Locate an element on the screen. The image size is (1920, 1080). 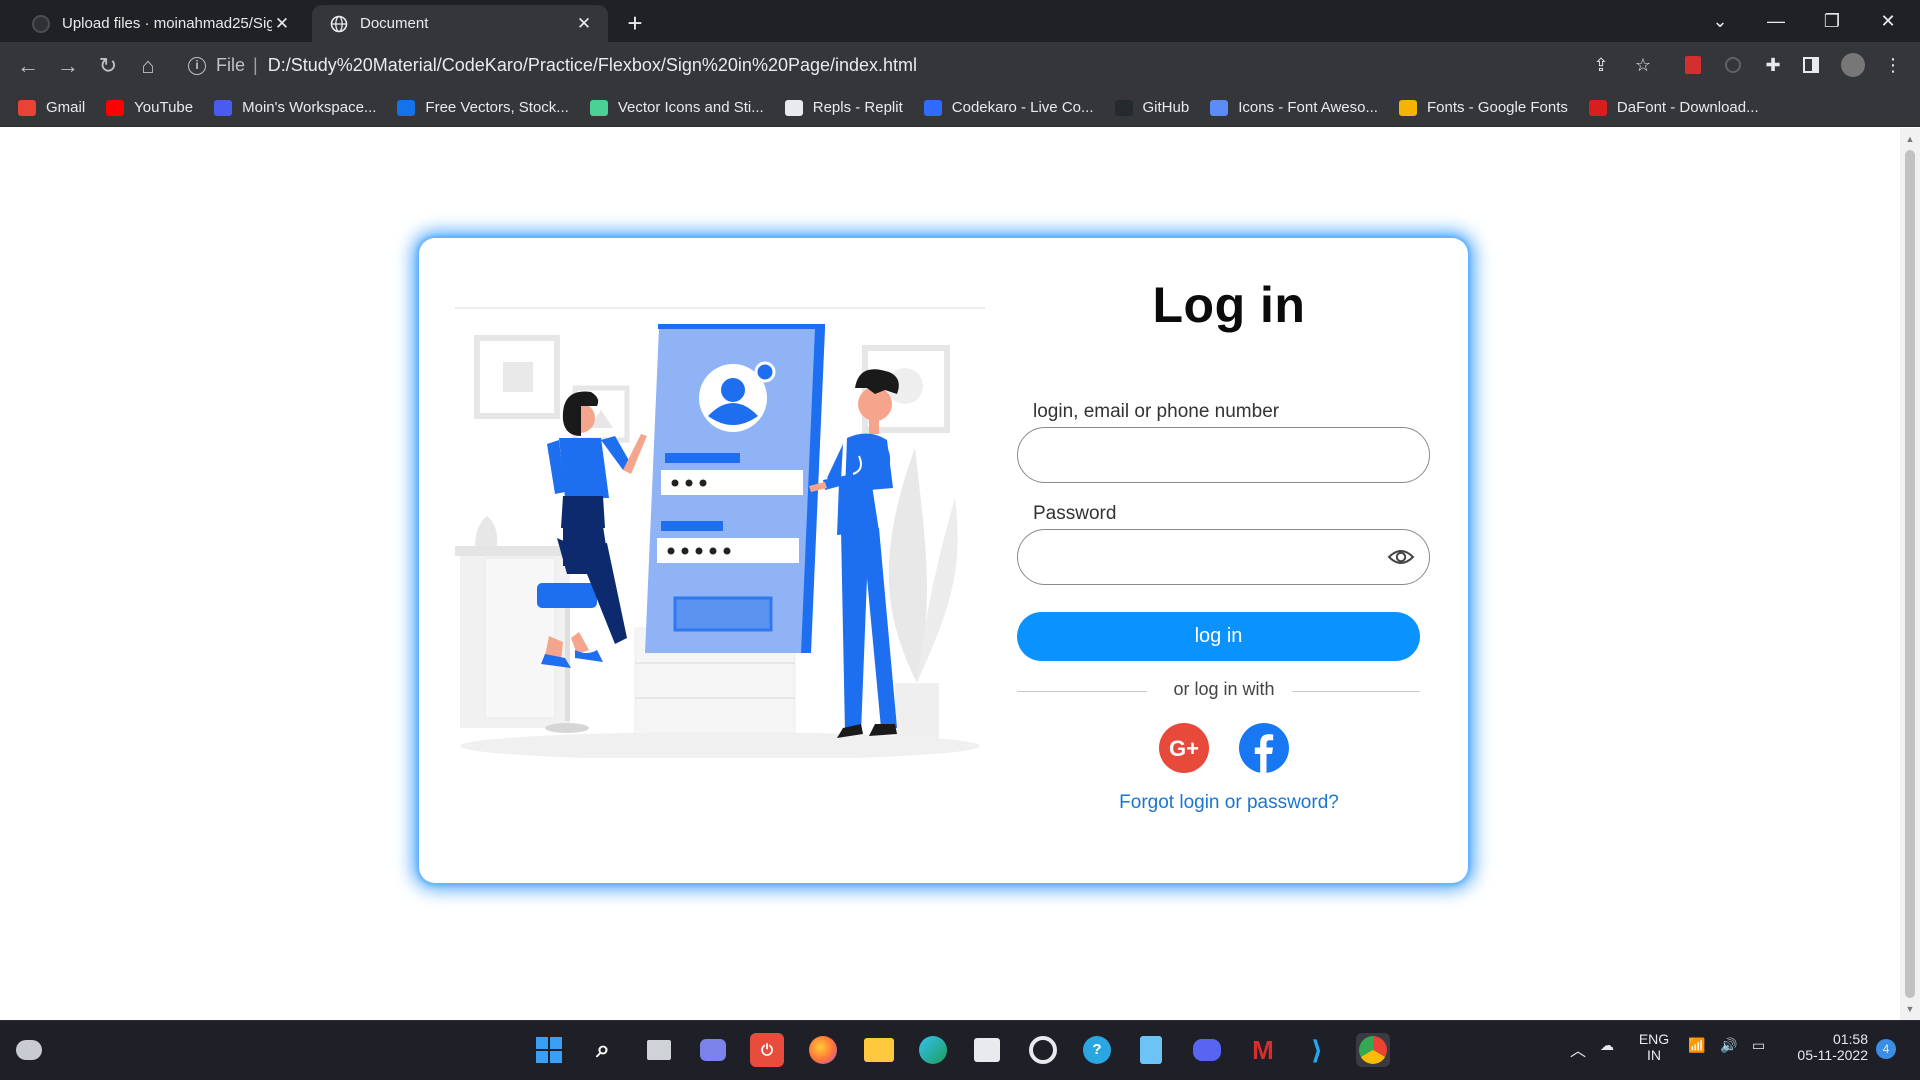
bookmark-item: YouTube is located at coordinates (149, 107).